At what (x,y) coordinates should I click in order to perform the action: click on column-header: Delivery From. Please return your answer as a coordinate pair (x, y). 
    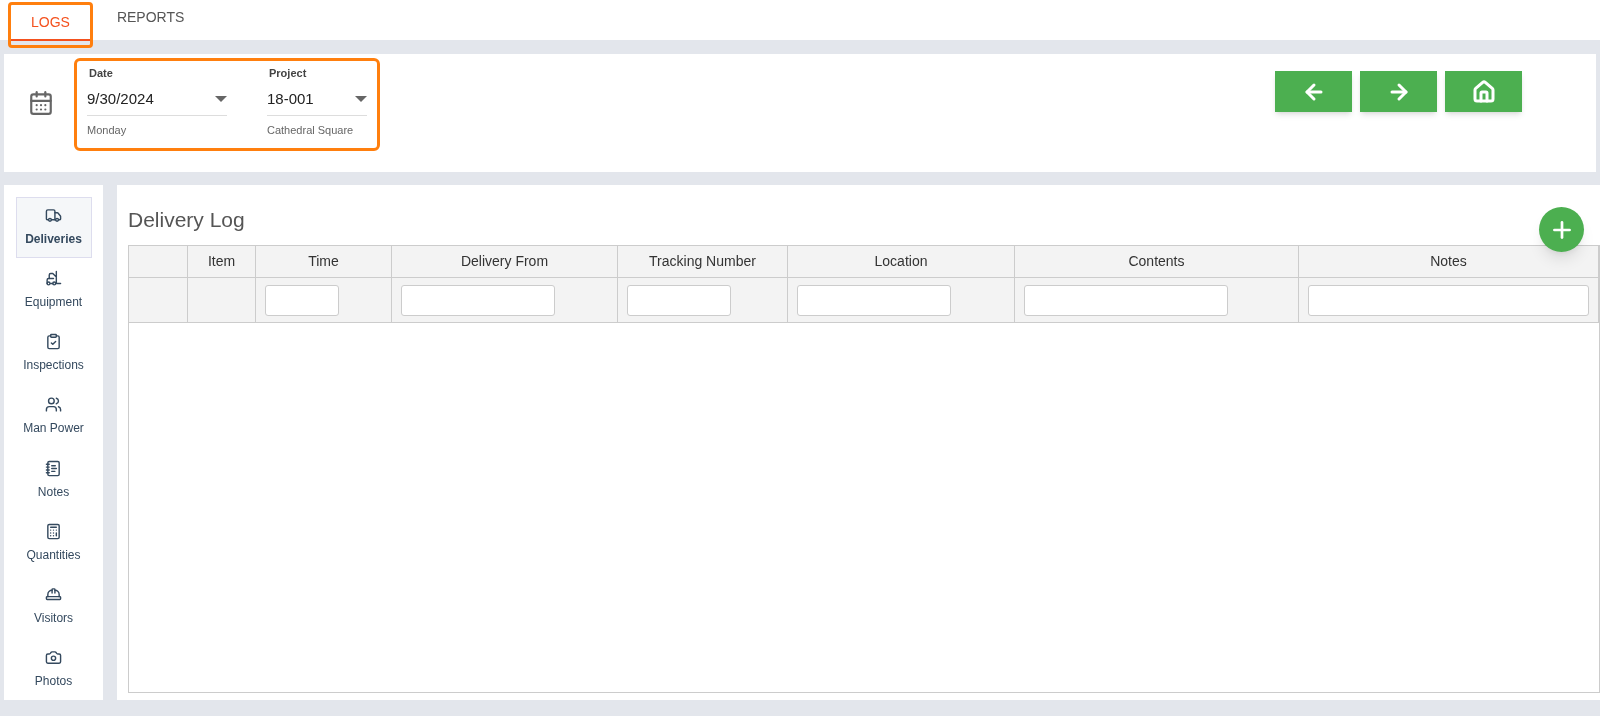
    Looking at the image, I should click on (505, 261).